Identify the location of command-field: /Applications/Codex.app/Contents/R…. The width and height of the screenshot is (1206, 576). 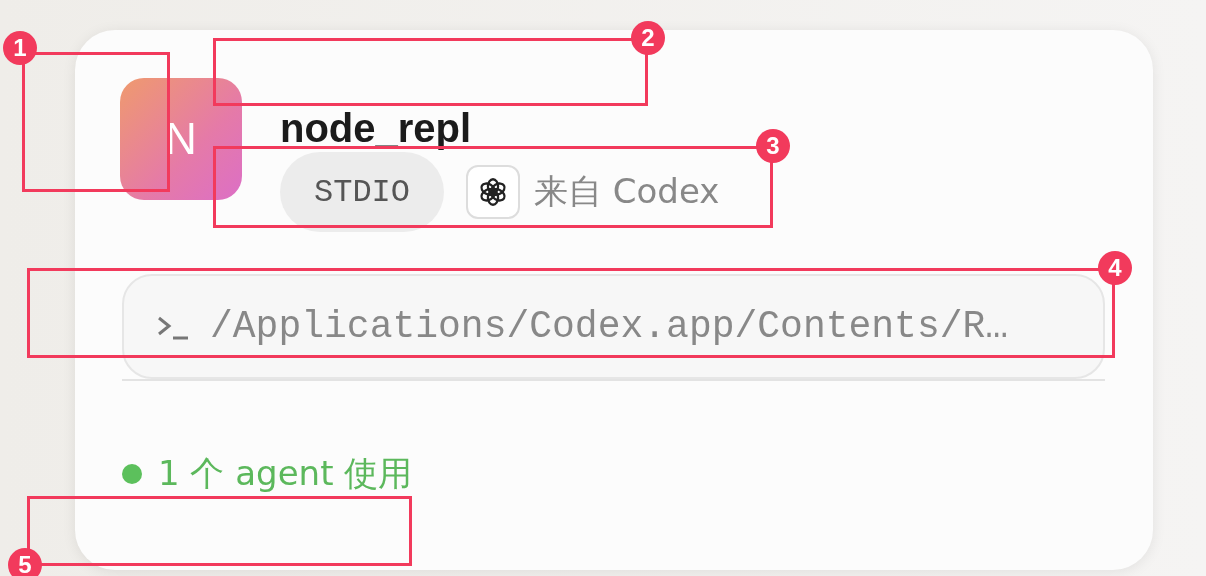
(613, 326).